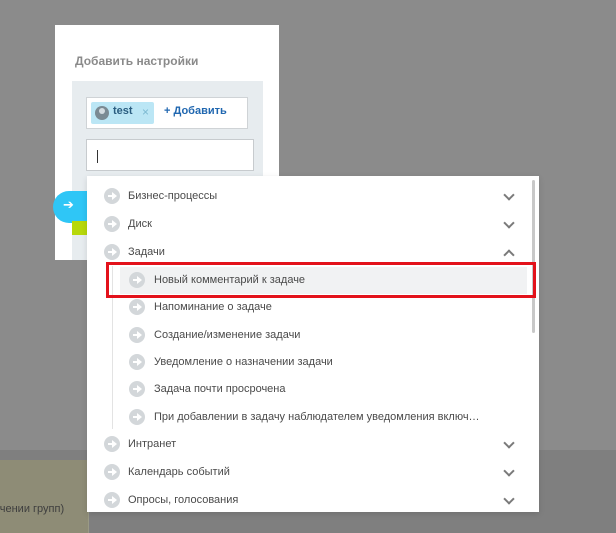  I want to click on recipient-tag-label: test, so click(123, 111).